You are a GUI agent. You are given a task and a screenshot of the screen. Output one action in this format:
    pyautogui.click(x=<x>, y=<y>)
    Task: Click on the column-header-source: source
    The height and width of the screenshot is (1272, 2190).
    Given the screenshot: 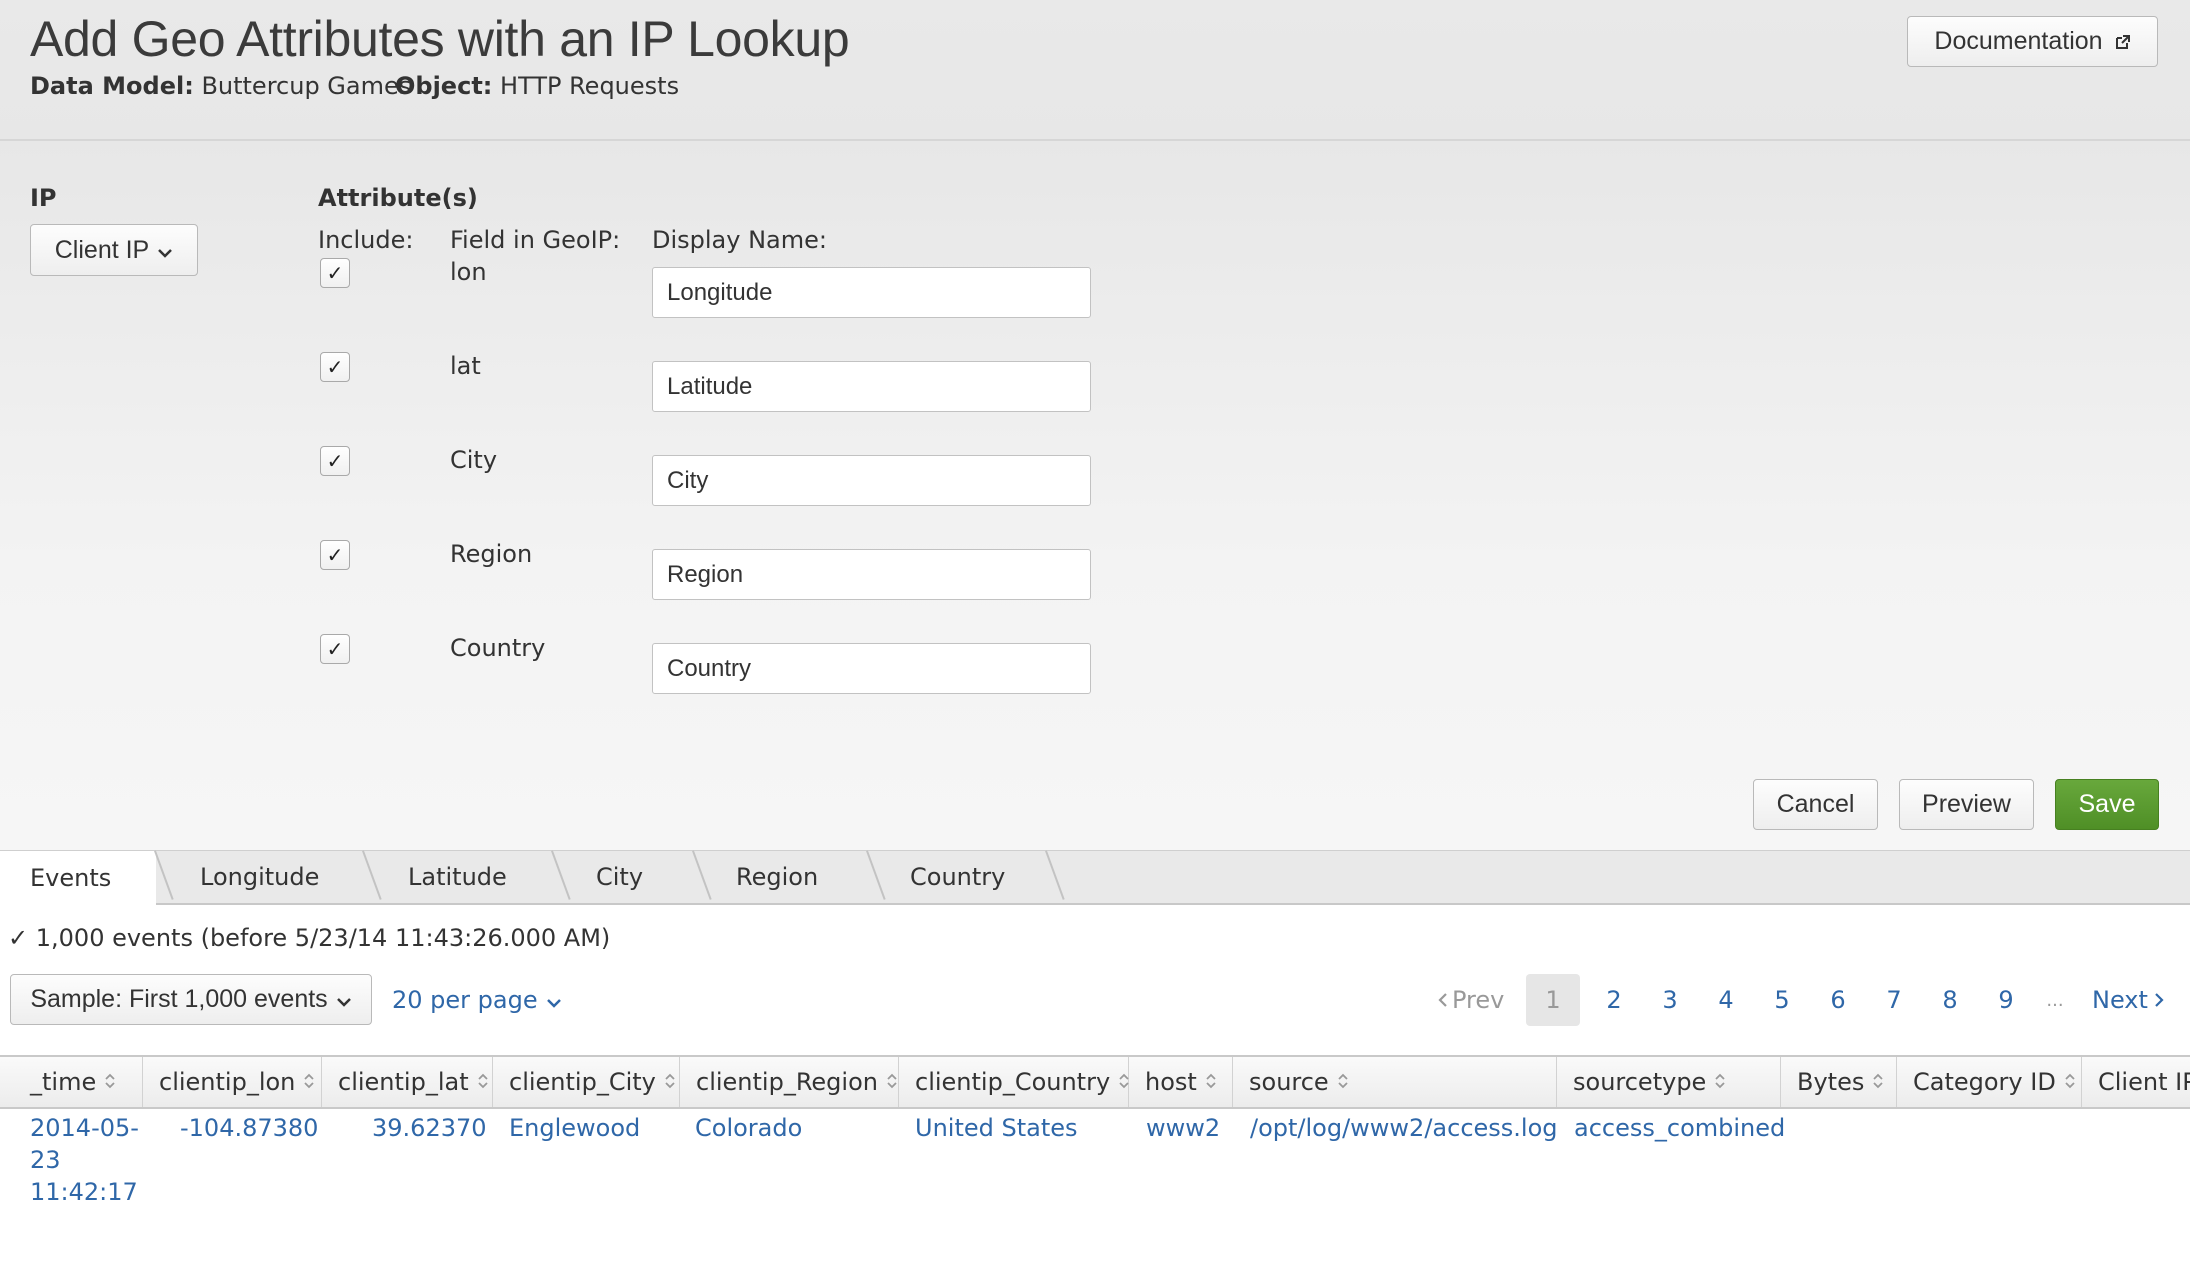 What is the action you would take?
    pyautogui.click(x=1395, y=1082)
    